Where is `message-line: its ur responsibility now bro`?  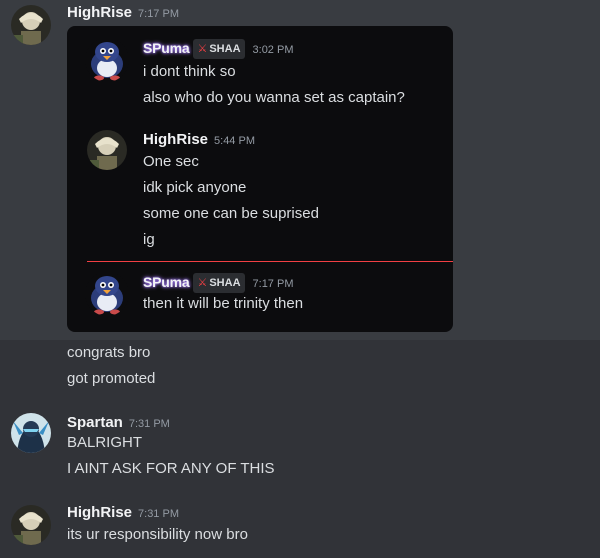
message-line: its ur responsibility now bro is located at coordinates (157, 534).